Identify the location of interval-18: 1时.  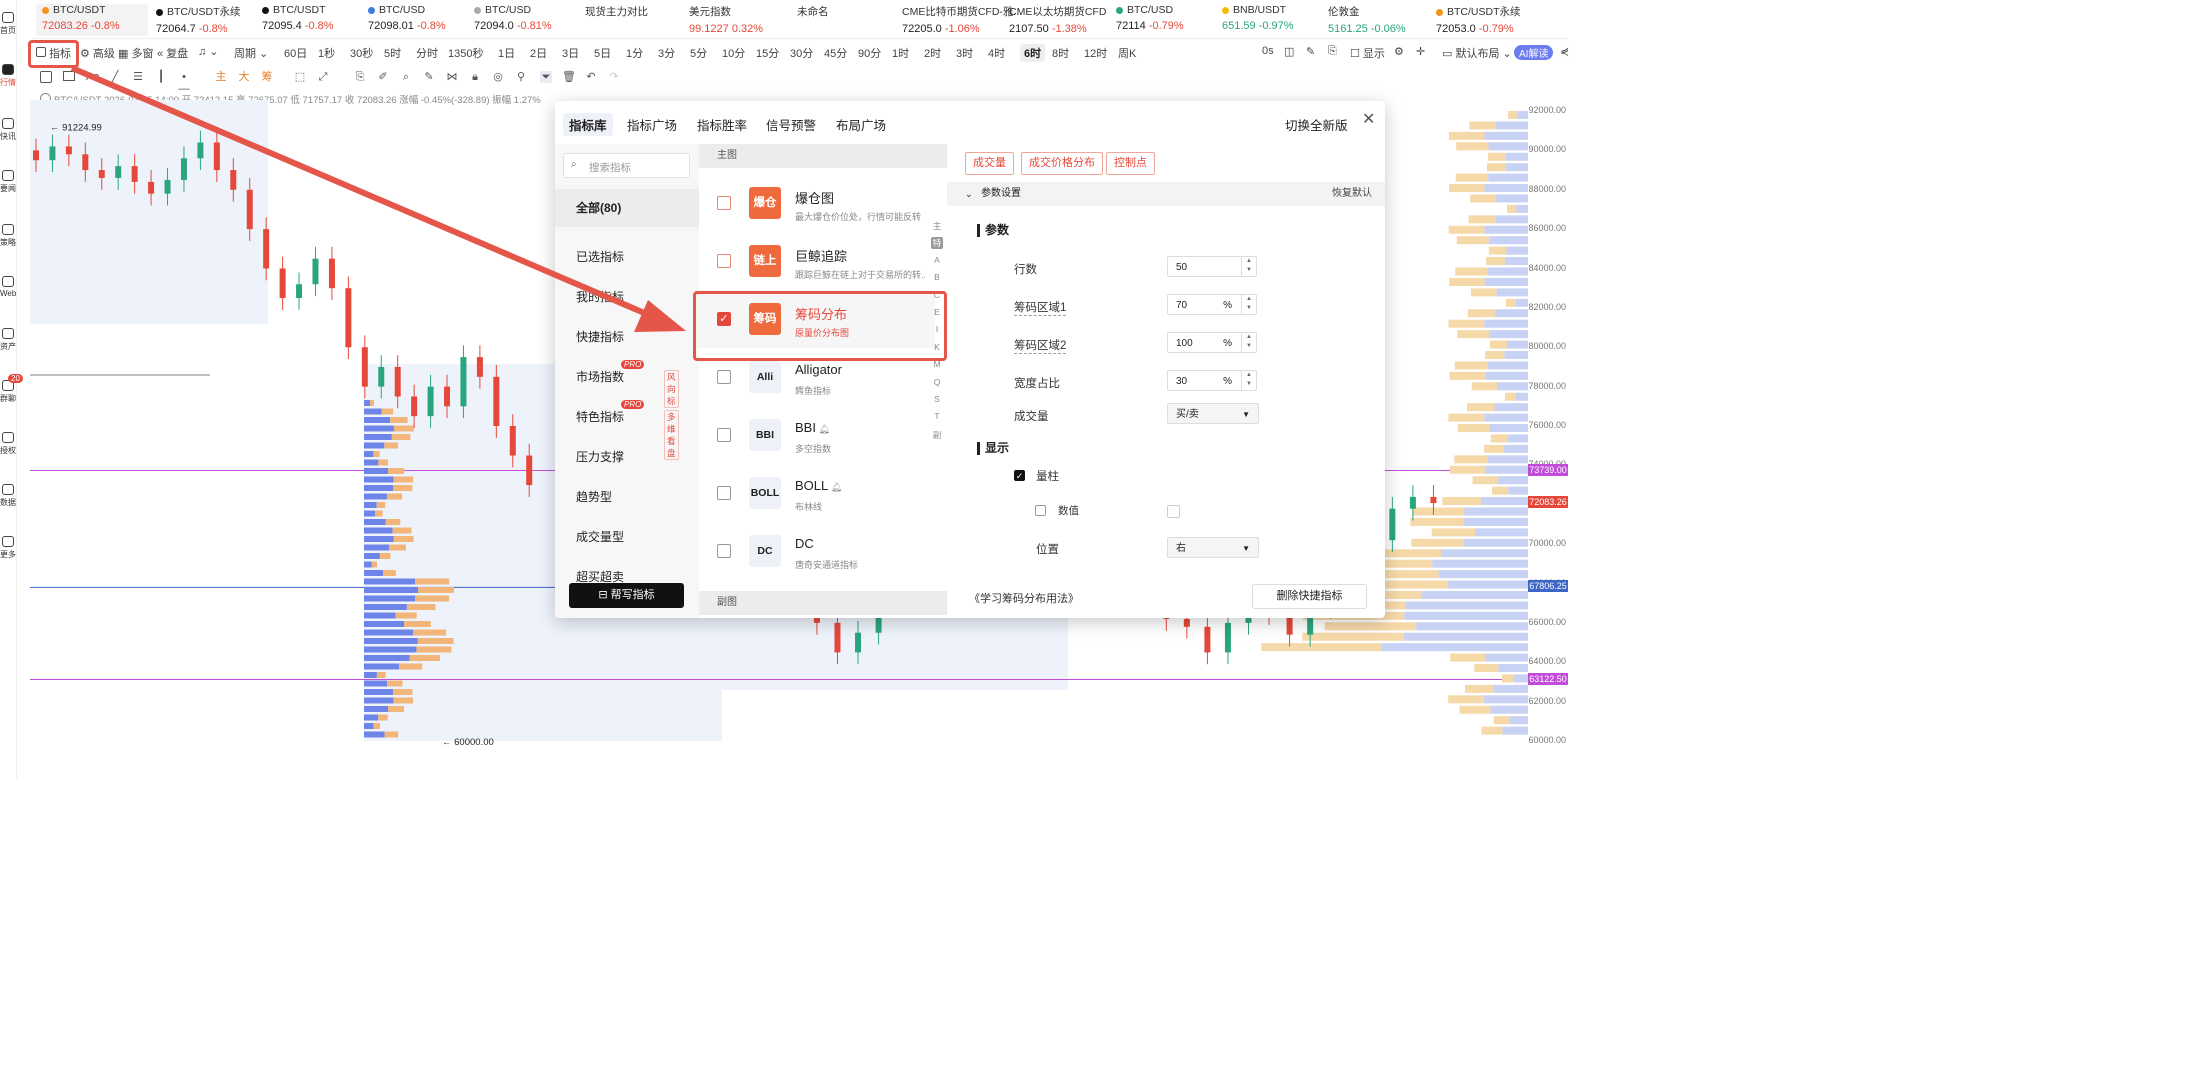
(900, 53).